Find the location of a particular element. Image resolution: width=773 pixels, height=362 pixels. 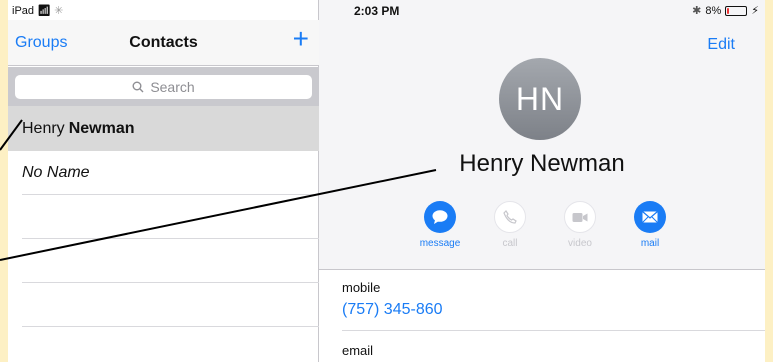

contact-first-name: Henry is located at coordinates (43, 128).